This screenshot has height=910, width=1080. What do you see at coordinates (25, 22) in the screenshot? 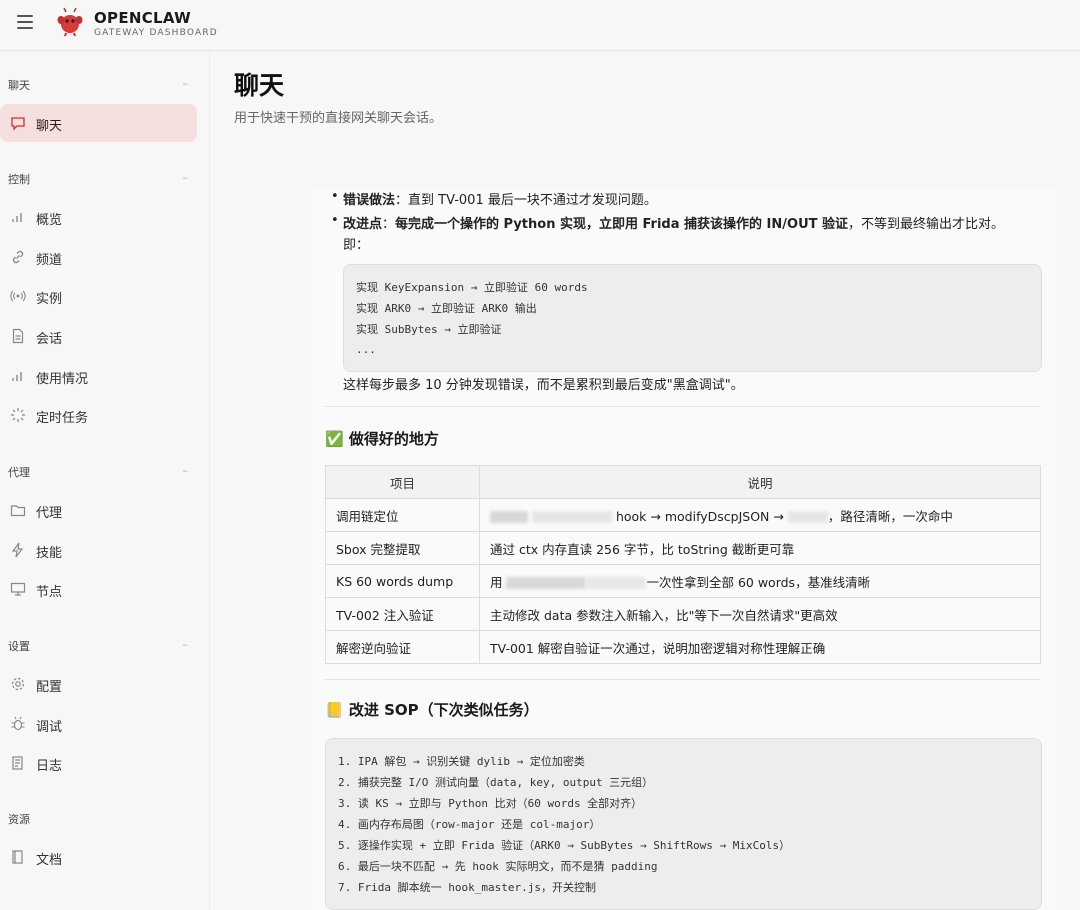
I see `menu-icon` at bounding box center [25, 22].